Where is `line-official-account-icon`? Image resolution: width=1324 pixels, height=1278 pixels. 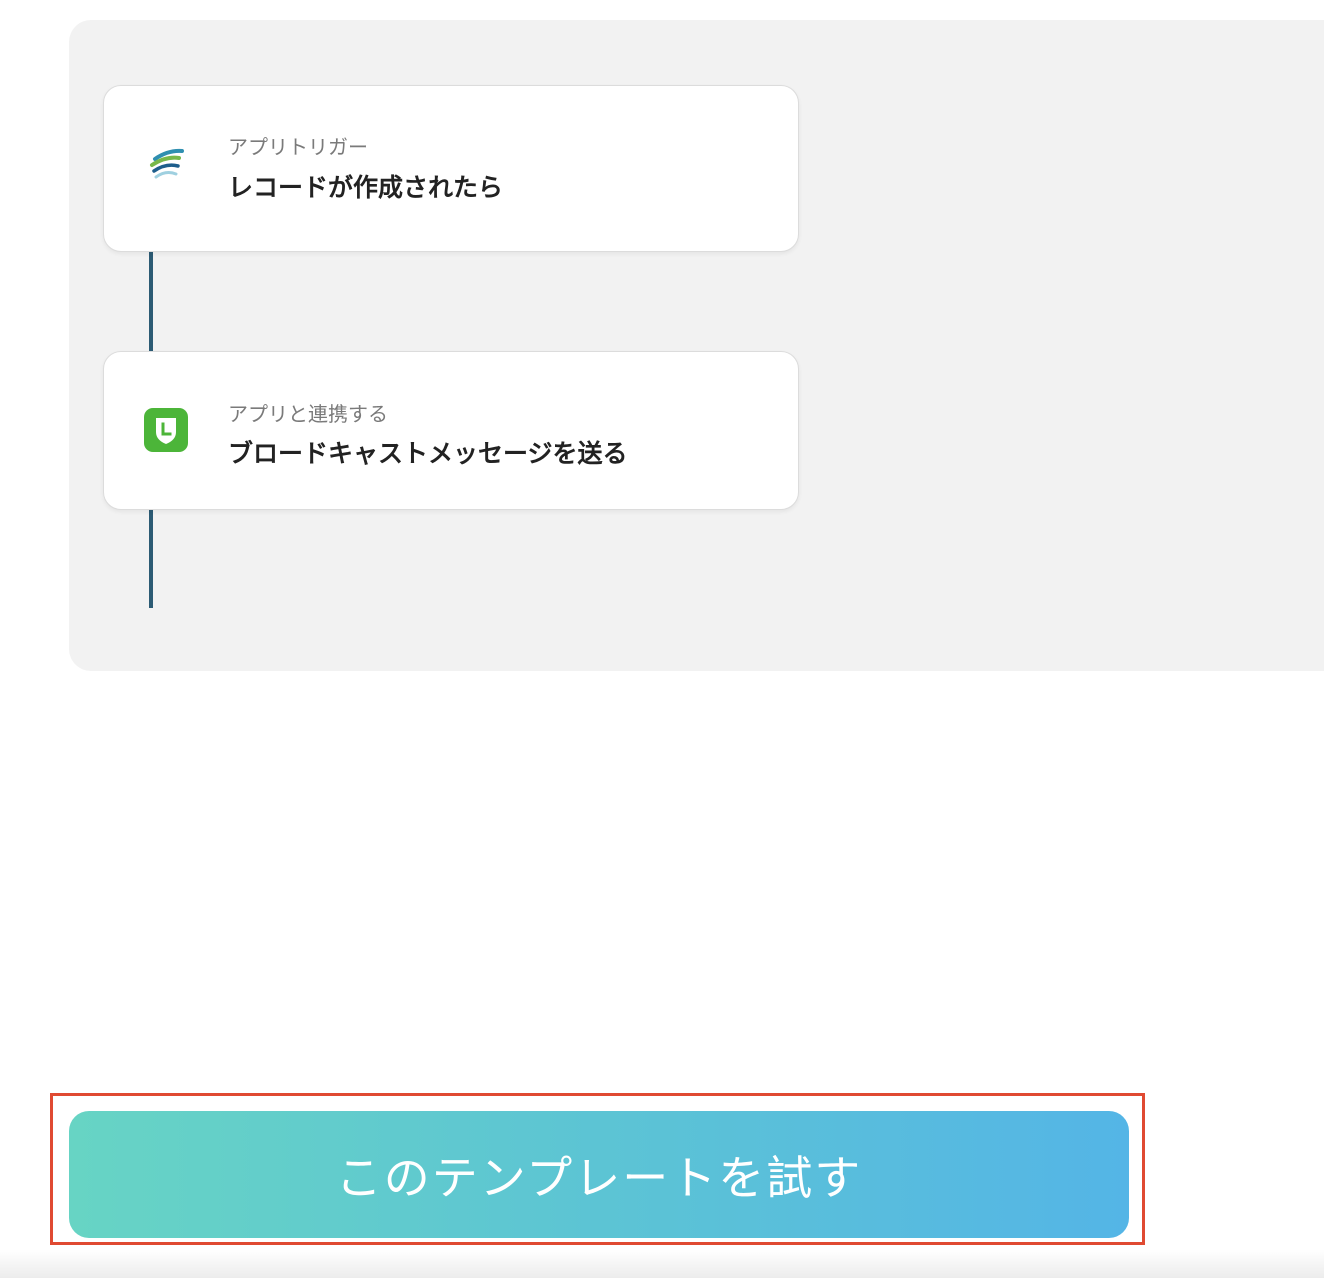 line-official-account-icon is located at coordinates (166, 430).